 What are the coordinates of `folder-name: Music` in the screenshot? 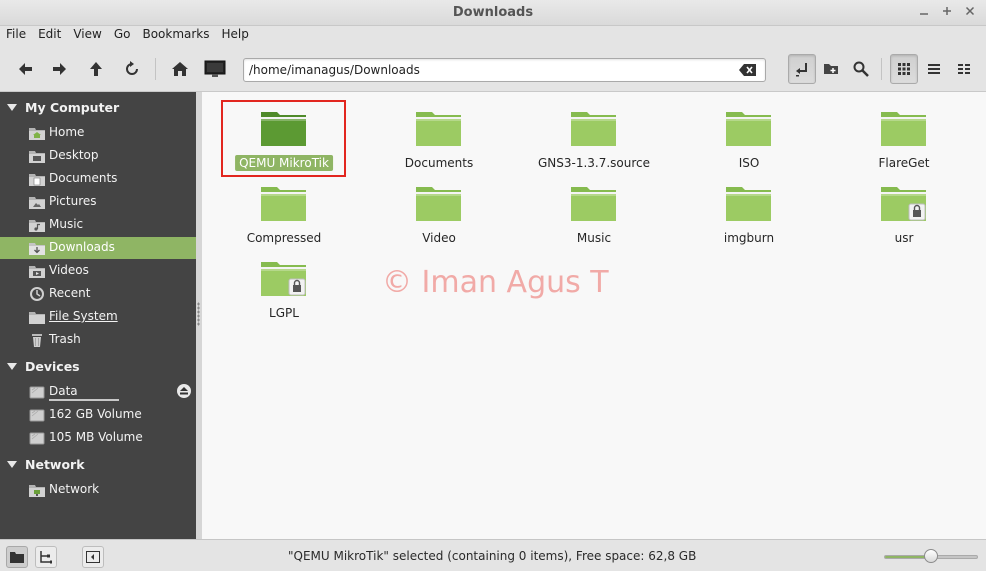 It's located at (594, 238).